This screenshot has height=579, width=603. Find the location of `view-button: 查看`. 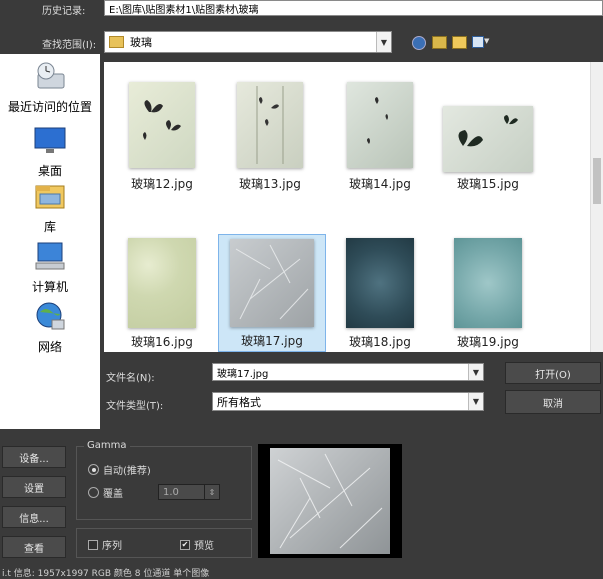

view-button: 查看 is located at coordinates (34, 547).